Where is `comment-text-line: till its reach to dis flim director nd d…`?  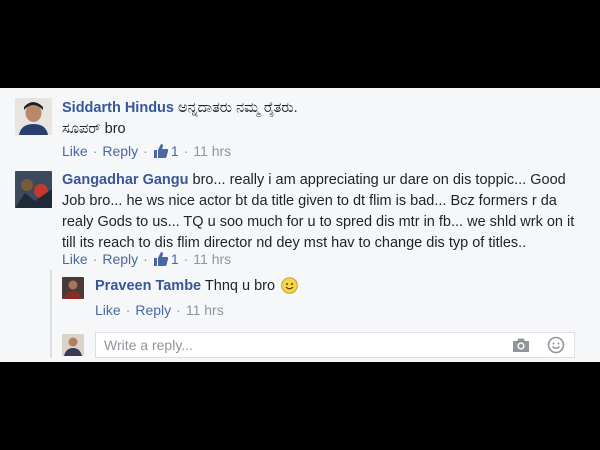
comment-text-line: till its reach to dis flim director nd d… is located at coordinates (294, 243).